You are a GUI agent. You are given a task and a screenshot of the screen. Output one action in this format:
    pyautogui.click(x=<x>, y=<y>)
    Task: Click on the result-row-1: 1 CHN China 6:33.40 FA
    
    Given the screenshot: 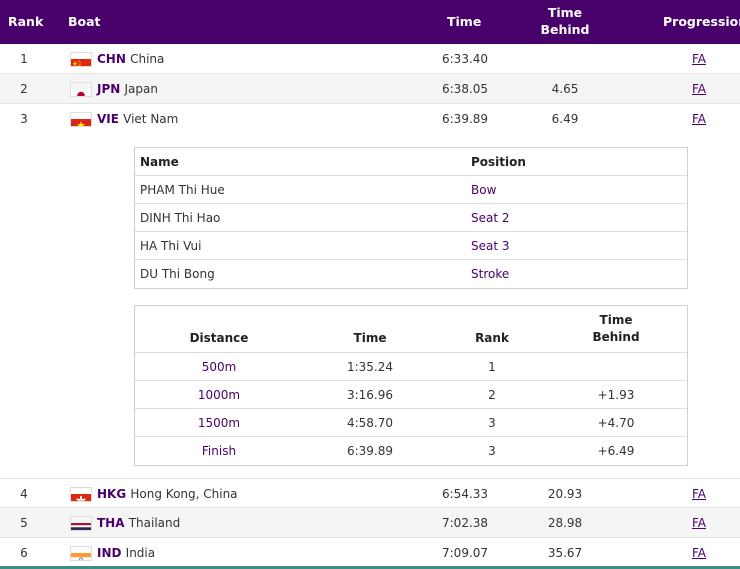 What is the action you would take?
    pyautogui.click(x=370, y=59)
    